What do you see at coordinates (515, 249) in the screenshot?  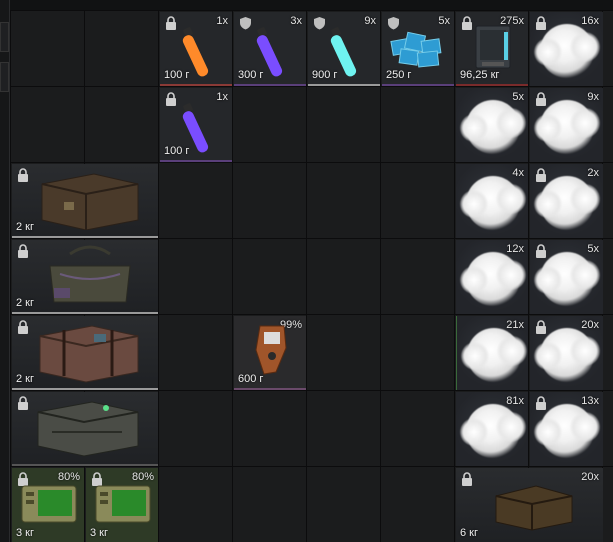 I see `item-quantity: 12x` at bounding box center [515, 249].